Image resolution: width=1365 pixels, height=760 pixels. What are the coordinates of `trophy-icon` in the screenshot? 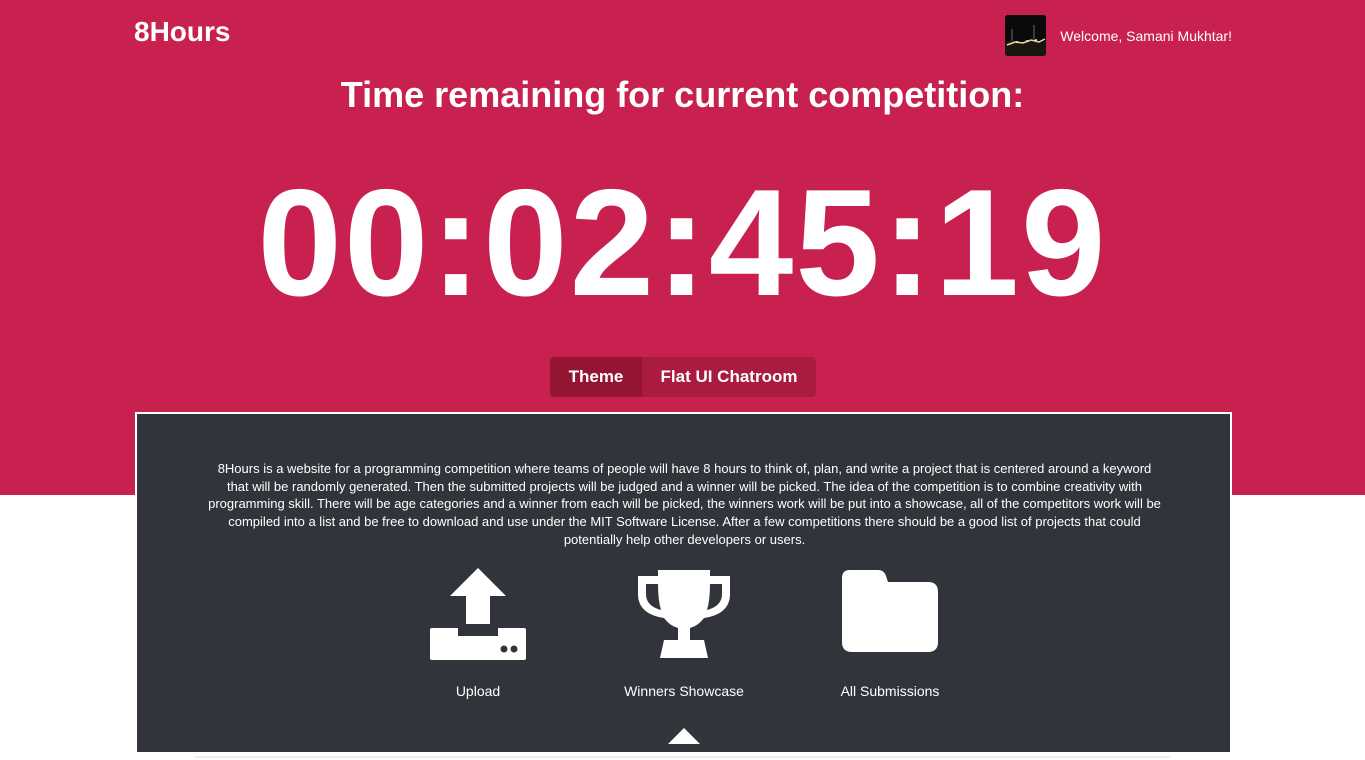 It's located at (684, 614).